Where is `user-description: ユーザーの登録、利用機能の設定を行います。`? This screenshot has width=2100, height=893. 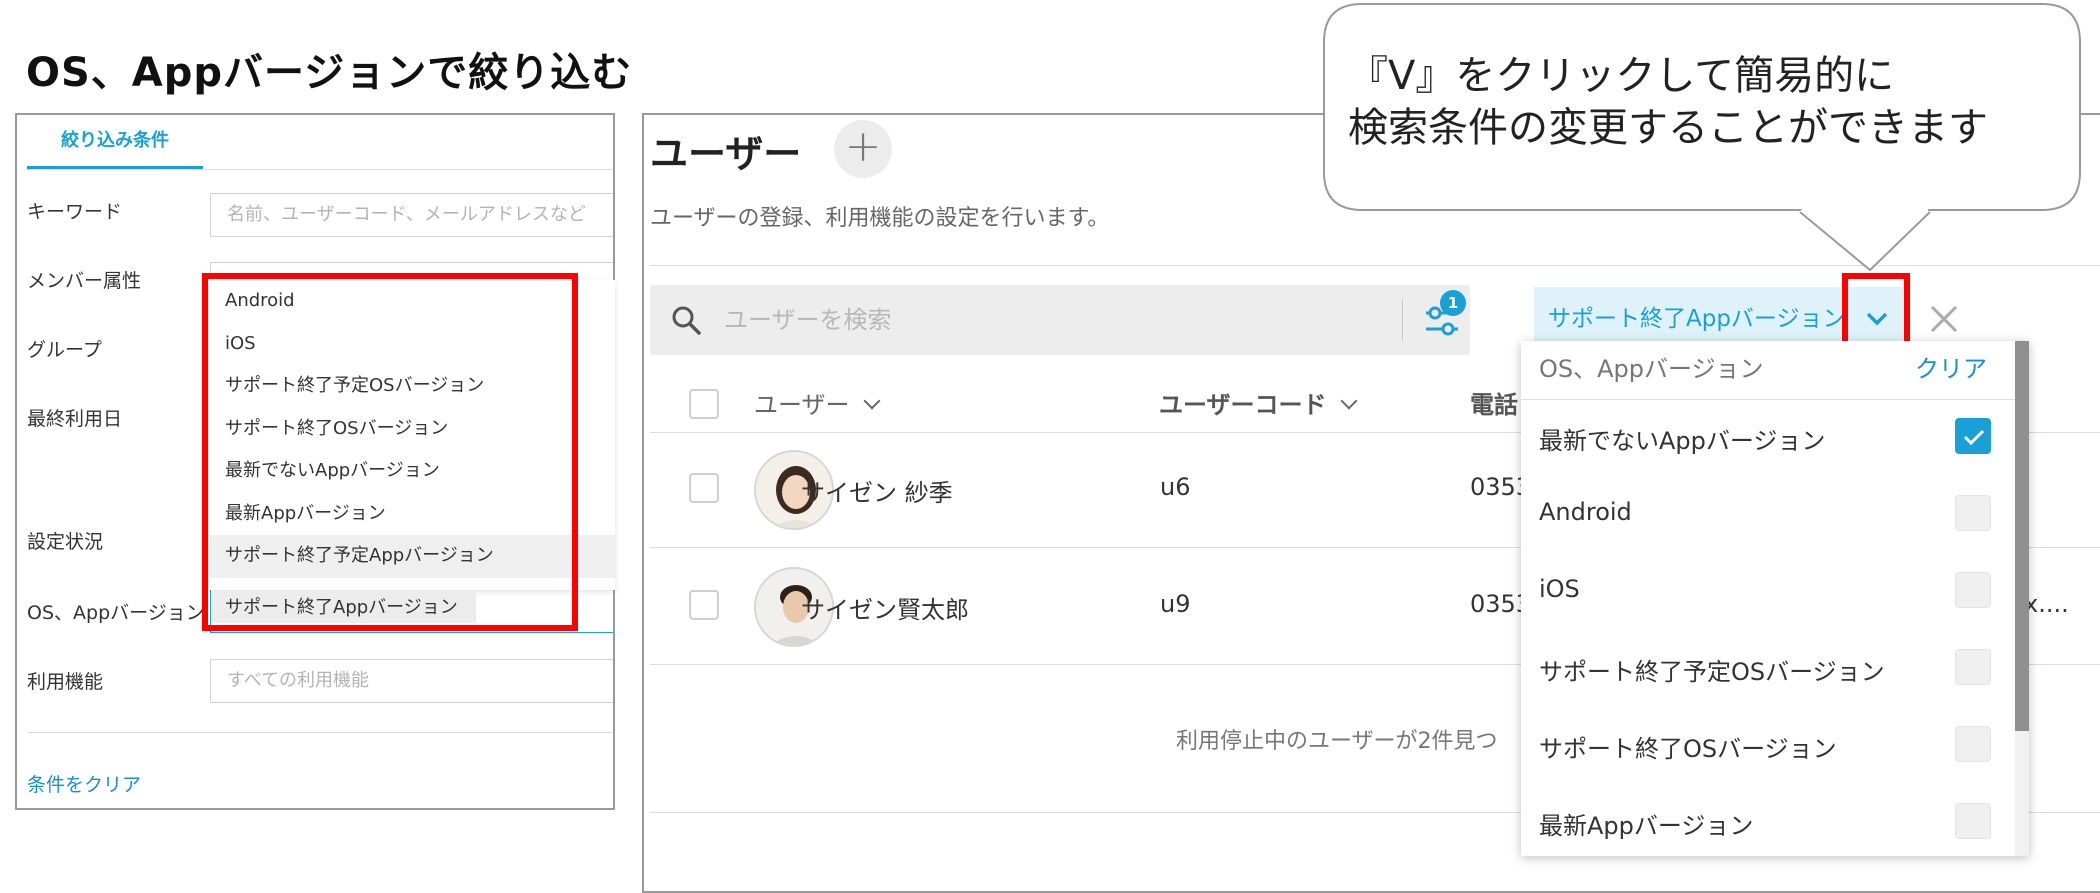
user-description: ユーザーの登録、利用機能の設定を行います。 is located at coordinates (880, 218).